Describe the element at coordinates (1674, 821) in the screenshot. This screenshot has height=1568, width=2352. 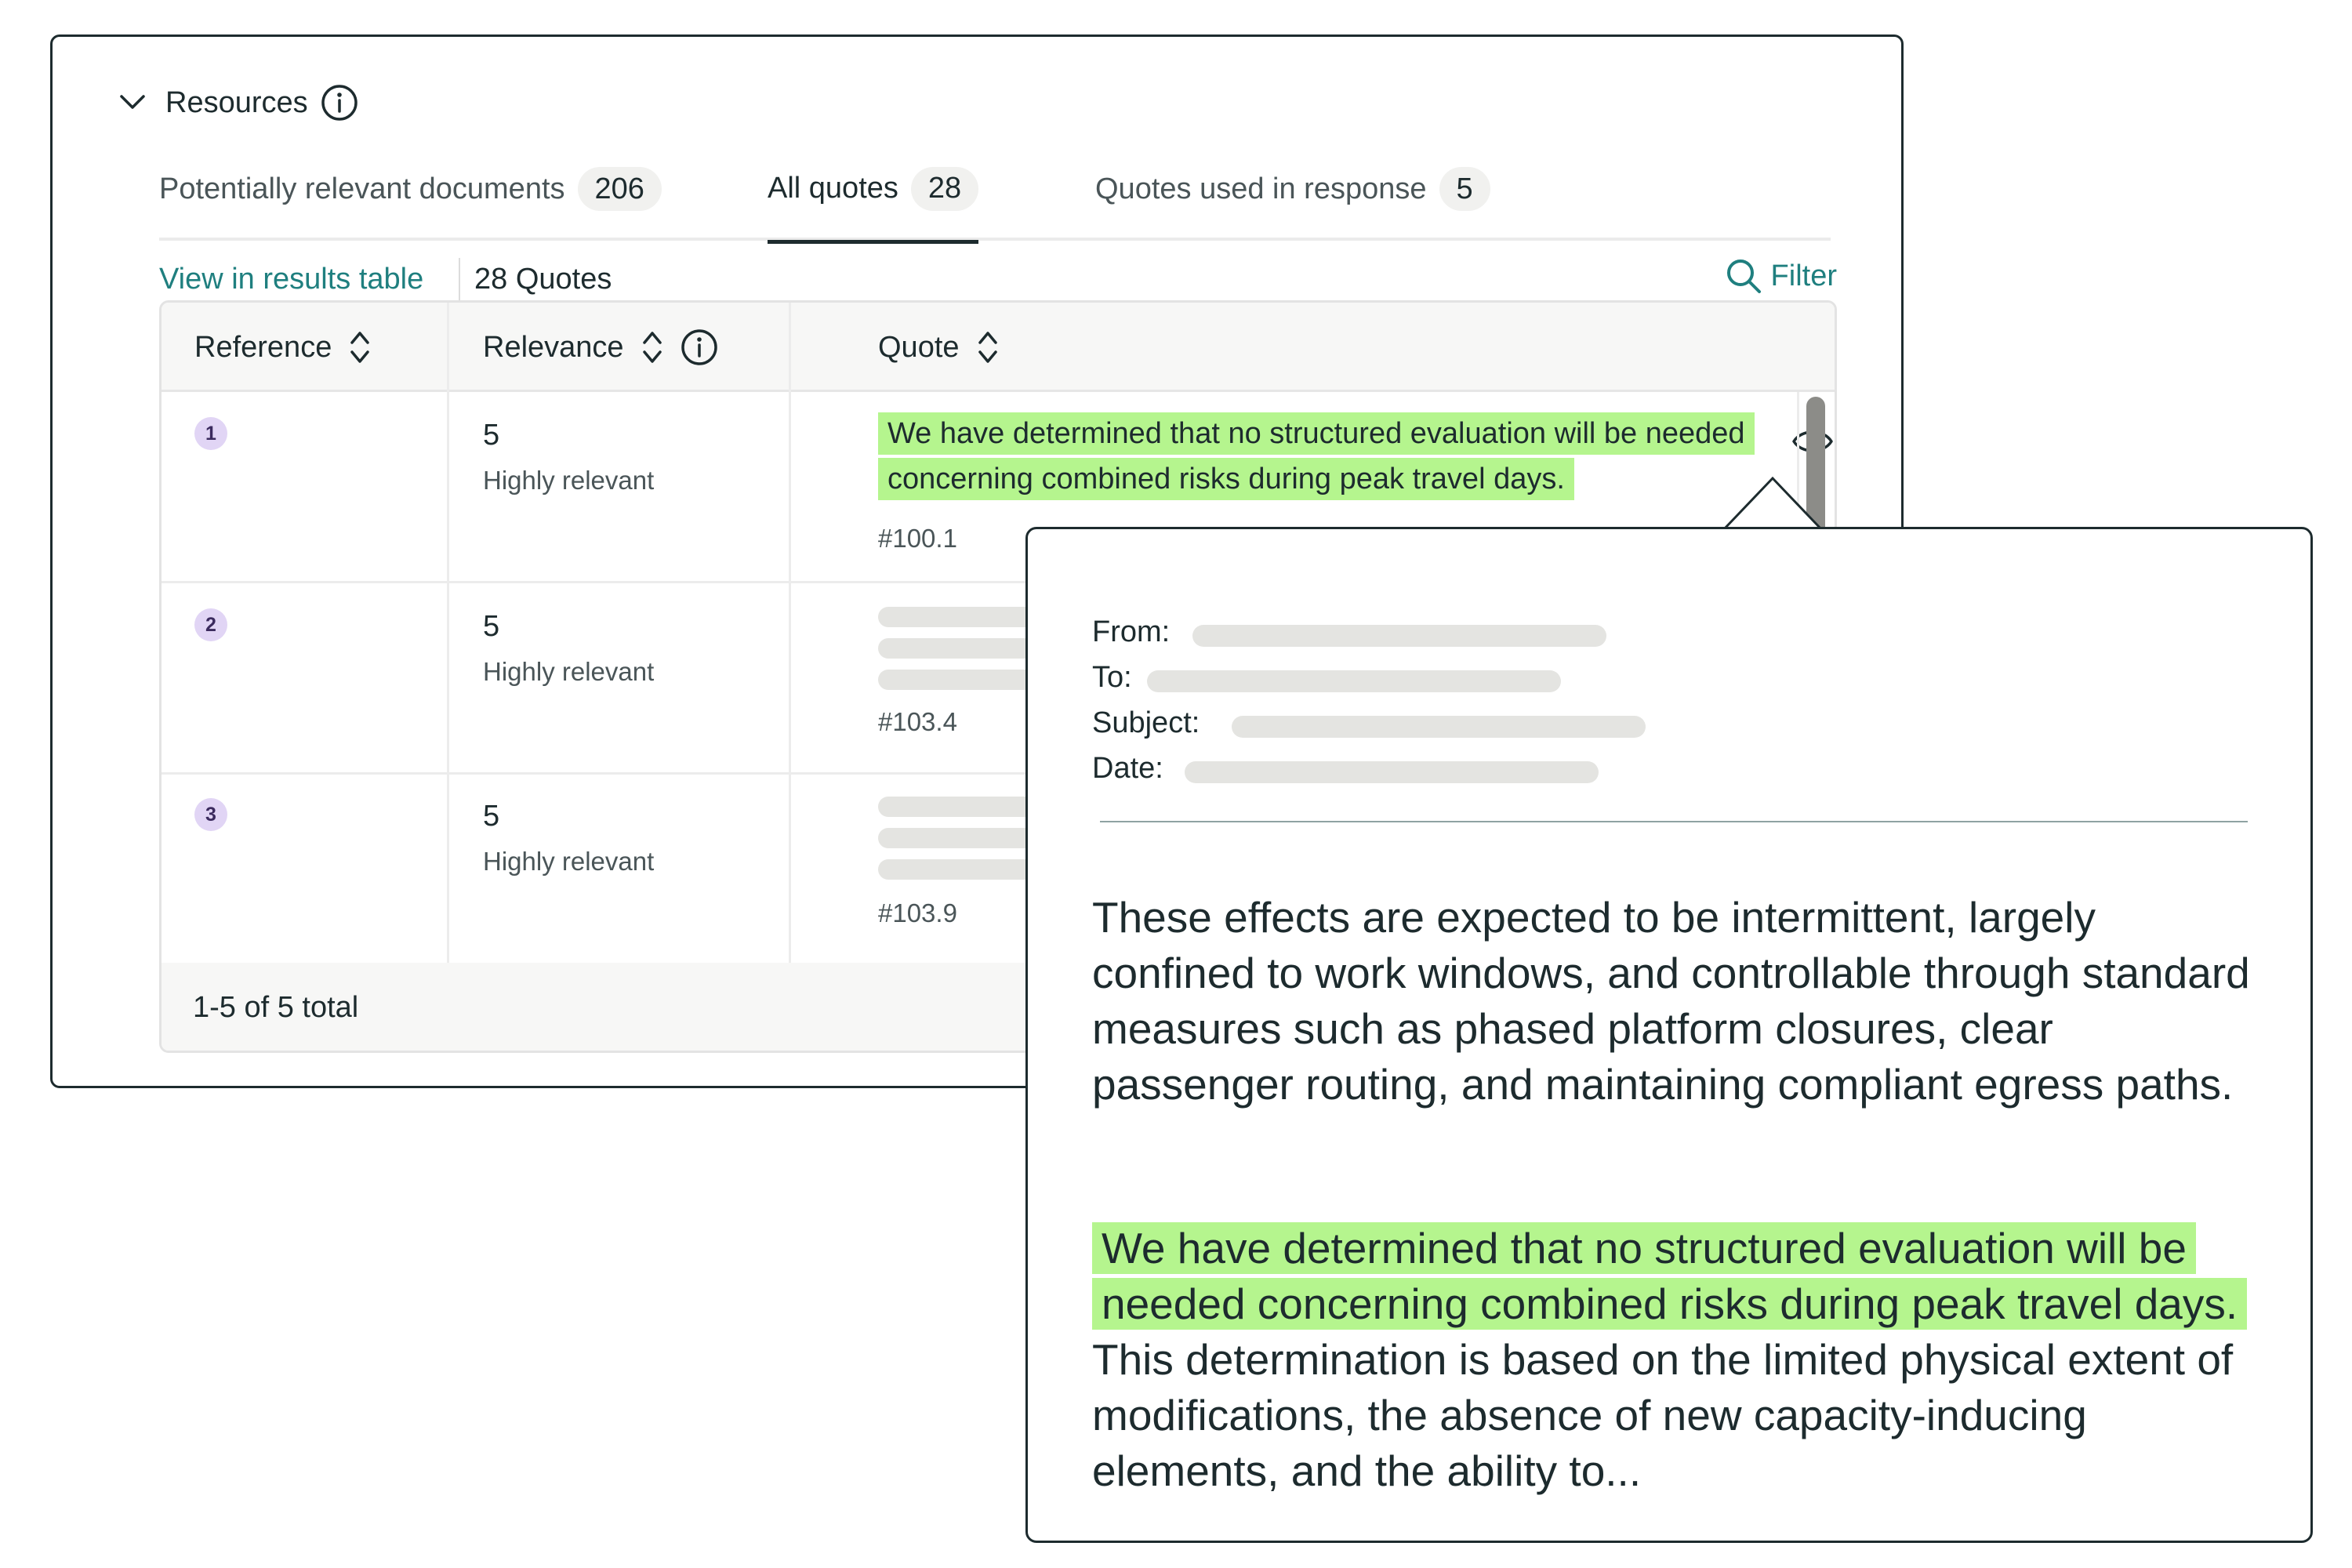
I see `popover-divider` at that location.